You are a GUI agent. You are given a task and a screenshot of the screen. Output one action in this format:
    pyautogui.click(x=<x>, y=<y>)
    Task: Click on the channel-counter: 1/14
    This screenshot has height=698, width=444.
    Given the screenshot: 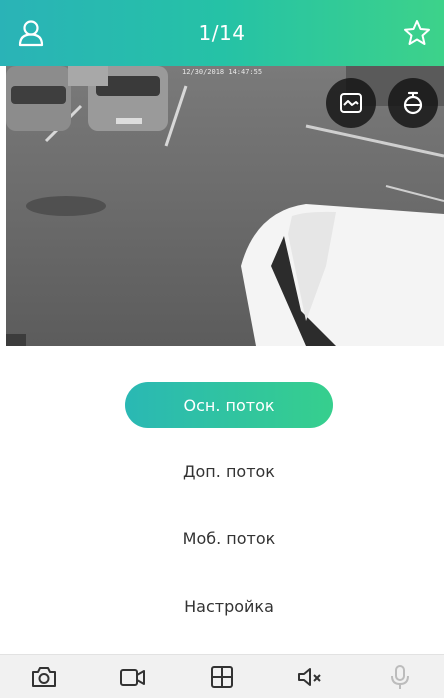 What is the action you would take?
    pyautogui.click(x=222, y=33)
    